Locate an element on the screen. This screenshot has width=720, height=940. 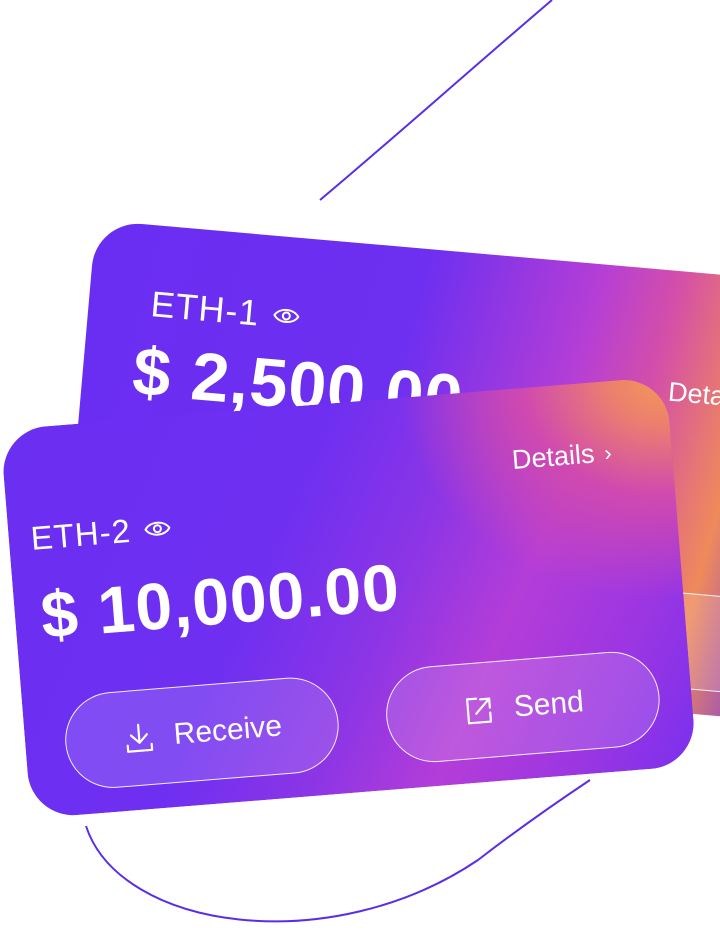
card-name-label: ETH-1 is located at coordinates (205, 308).